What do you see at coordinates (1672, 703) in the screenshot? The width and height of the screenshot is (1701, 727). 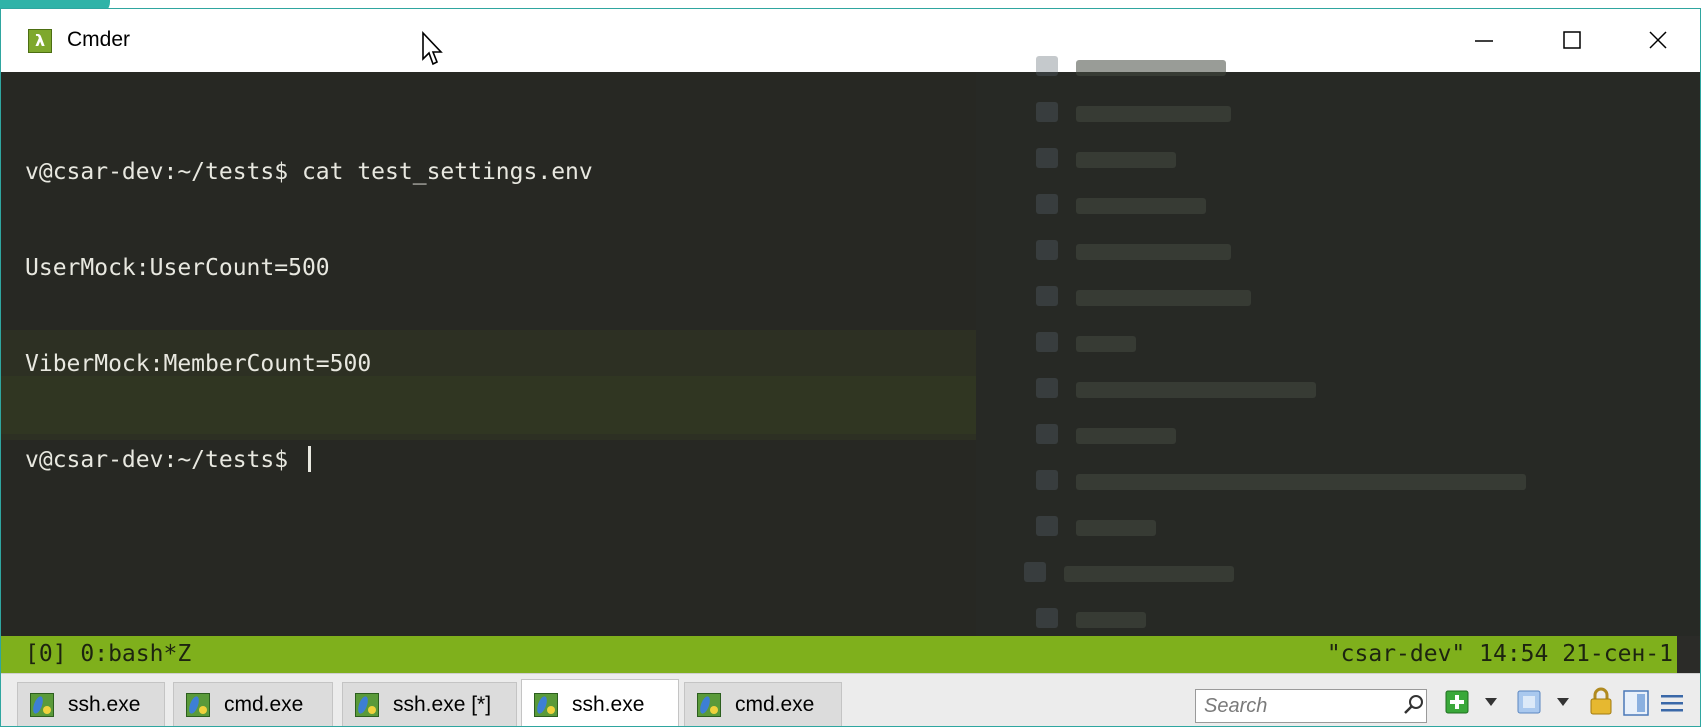 I see `menu-icon` at bounding box center [1672, 703].